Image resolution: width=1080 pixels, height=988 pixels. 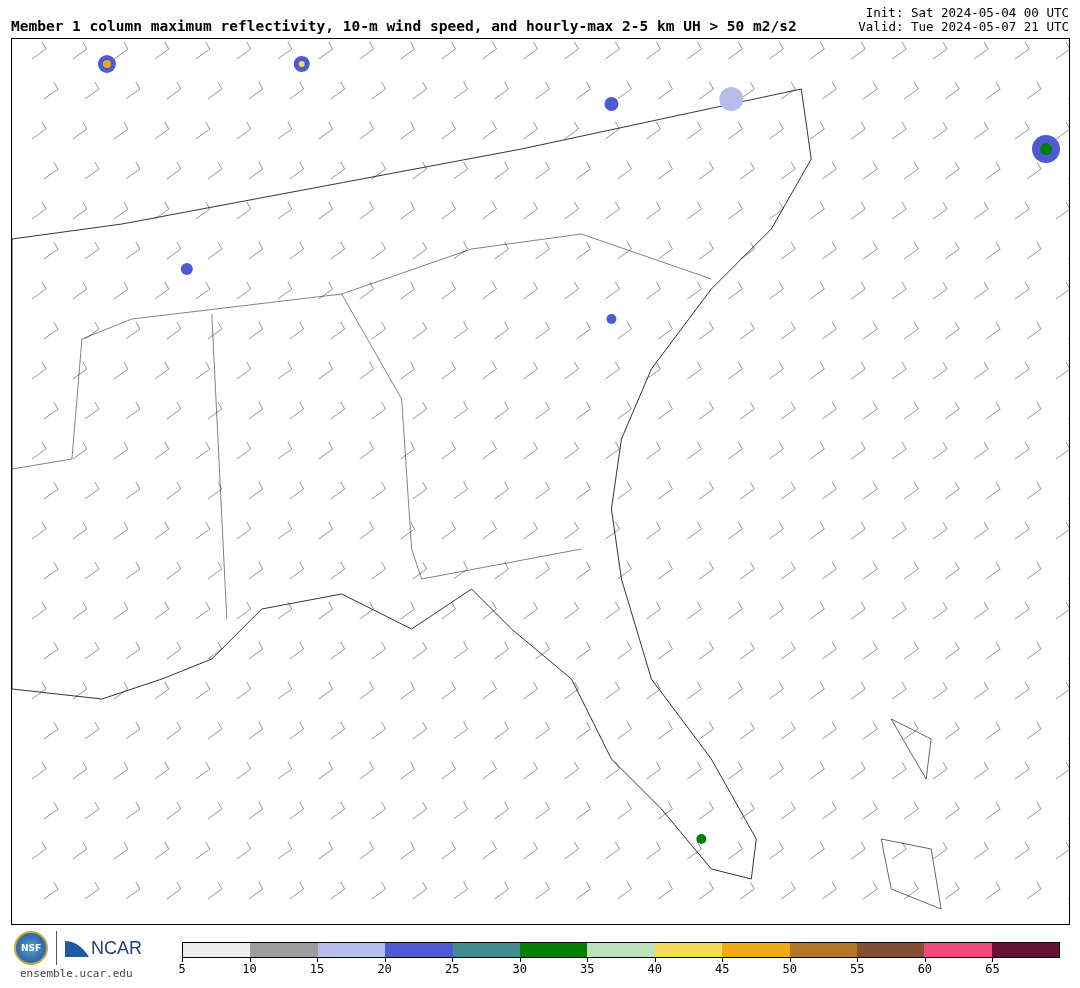 I want to click on tick-label: 5, so click(x=182, y=969).